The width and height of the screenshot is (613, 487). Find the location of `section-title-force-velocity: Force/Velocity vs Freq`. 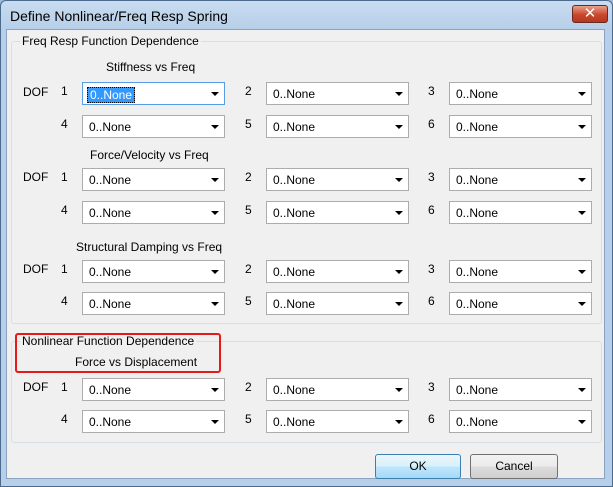

section-title-force-velocity: Force/Velocity vs Freq is located at coordinates (149, 155).